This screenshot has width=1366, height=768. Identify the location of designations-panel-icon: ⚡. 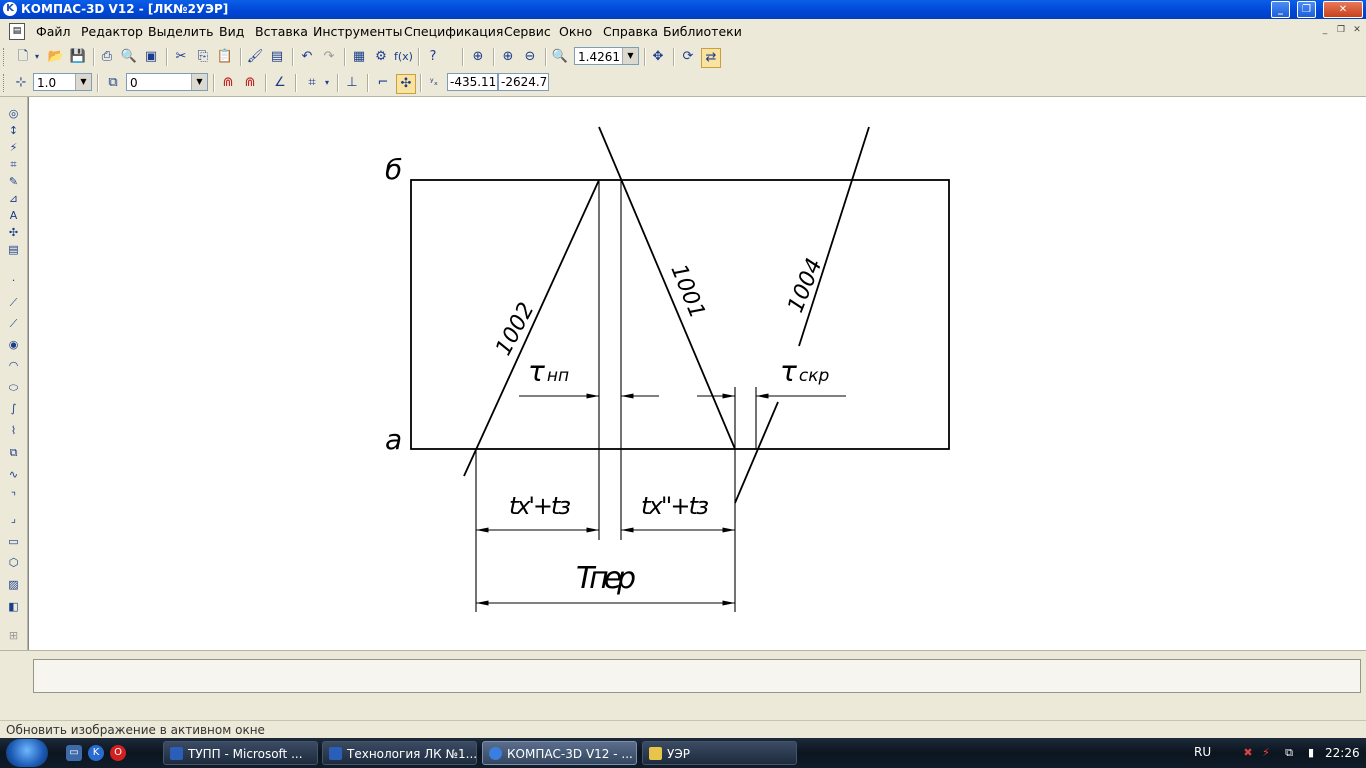
(13, 147).